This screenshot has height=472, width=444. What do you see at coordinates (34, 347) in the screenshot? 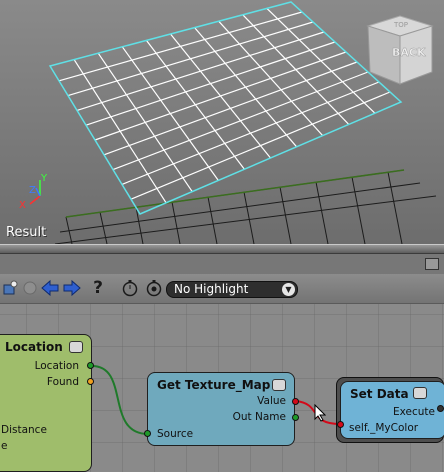
I see `node-location-title: Location` at bounding box center [34, 347].